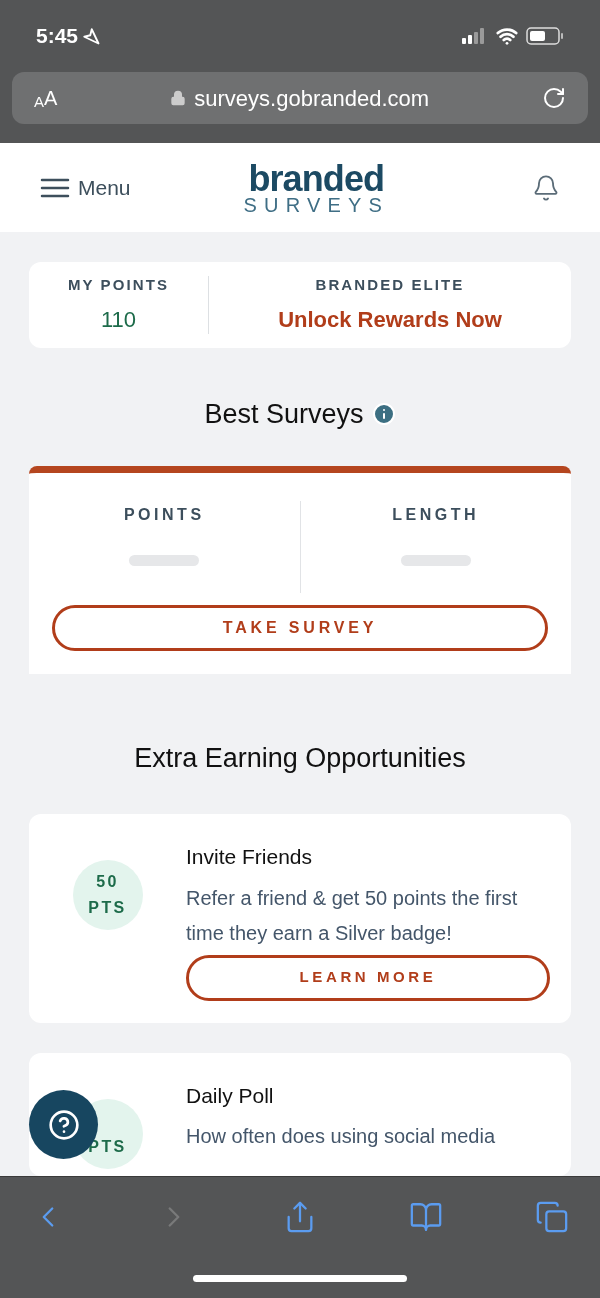 This screenshot has height=1298, width=600. I want to click on bell-icon, so click(546, 187).